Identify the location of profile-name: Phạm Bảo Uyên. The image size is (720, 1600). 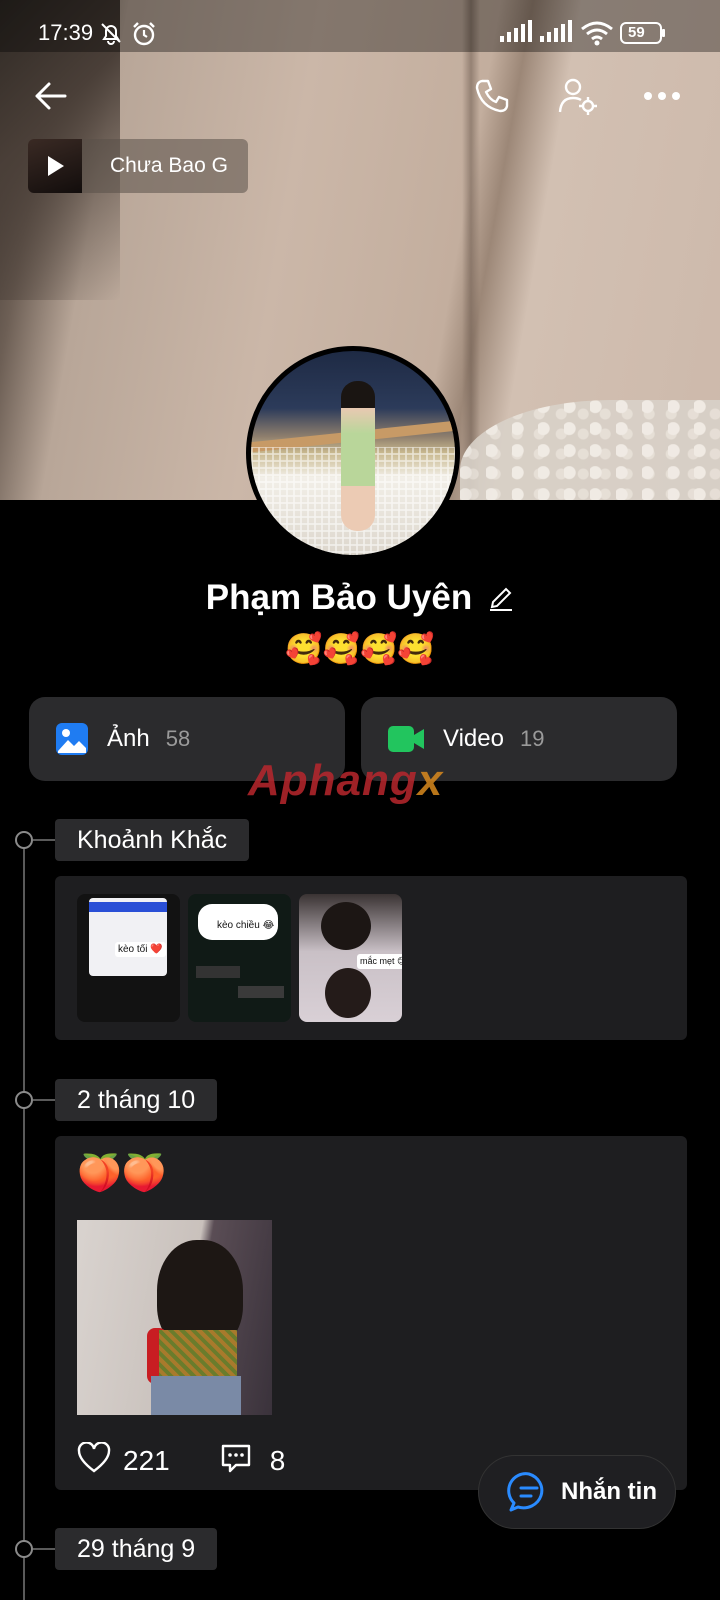
(339, 597).